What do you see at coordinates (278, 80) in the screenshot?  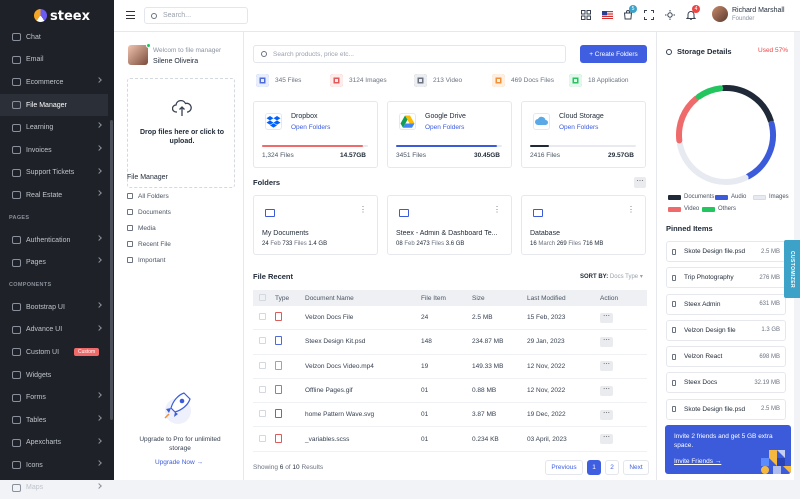 I see `file-type-0: 345 Files` at bounding box center [278, 80].